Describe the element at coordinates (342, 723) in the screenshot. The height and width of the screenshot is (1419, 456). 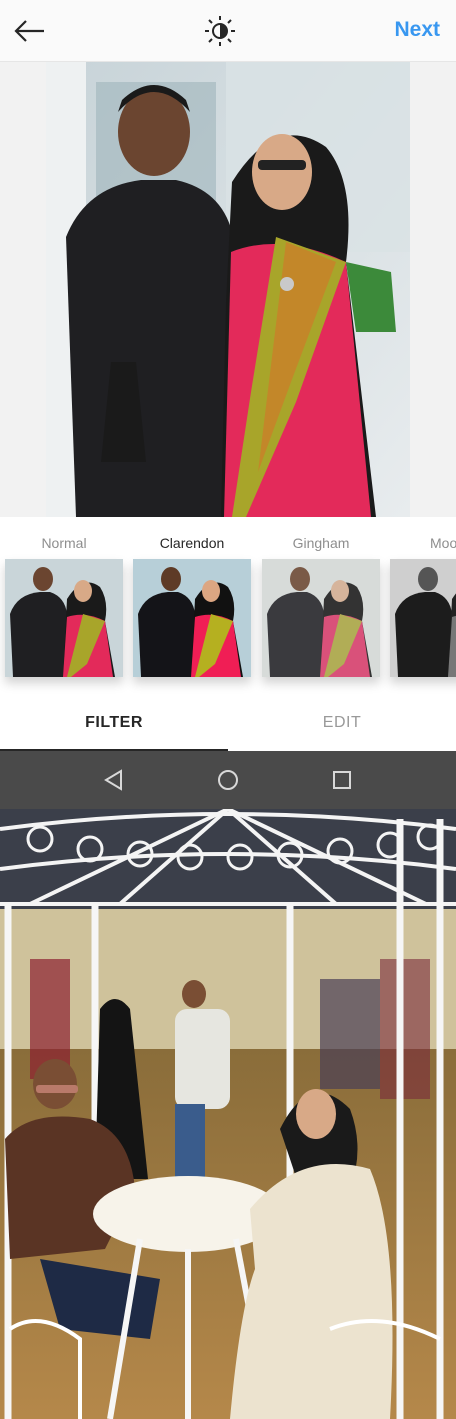
I see `tab-edit: EDIT` at that location.